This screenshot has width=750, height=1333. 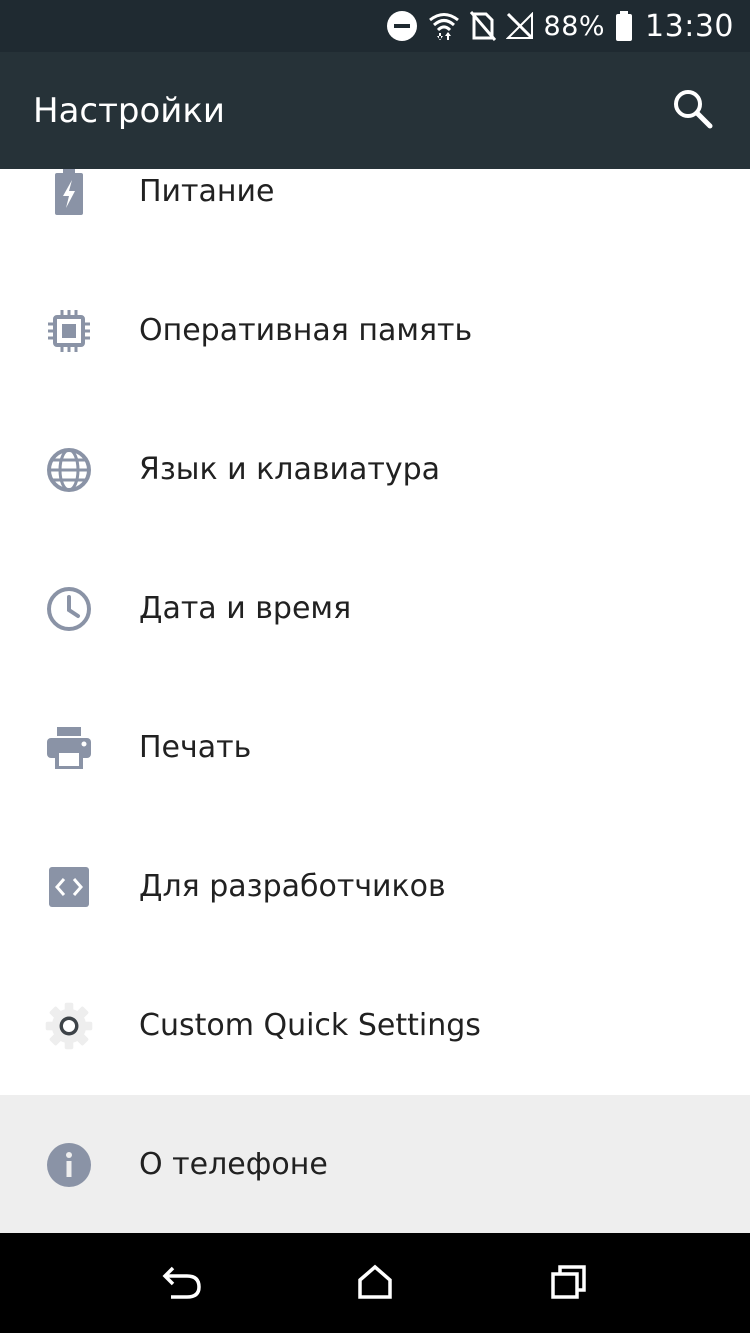 I want to click on settings-item-date-time: Дата и время, so click(x=375, y=608).